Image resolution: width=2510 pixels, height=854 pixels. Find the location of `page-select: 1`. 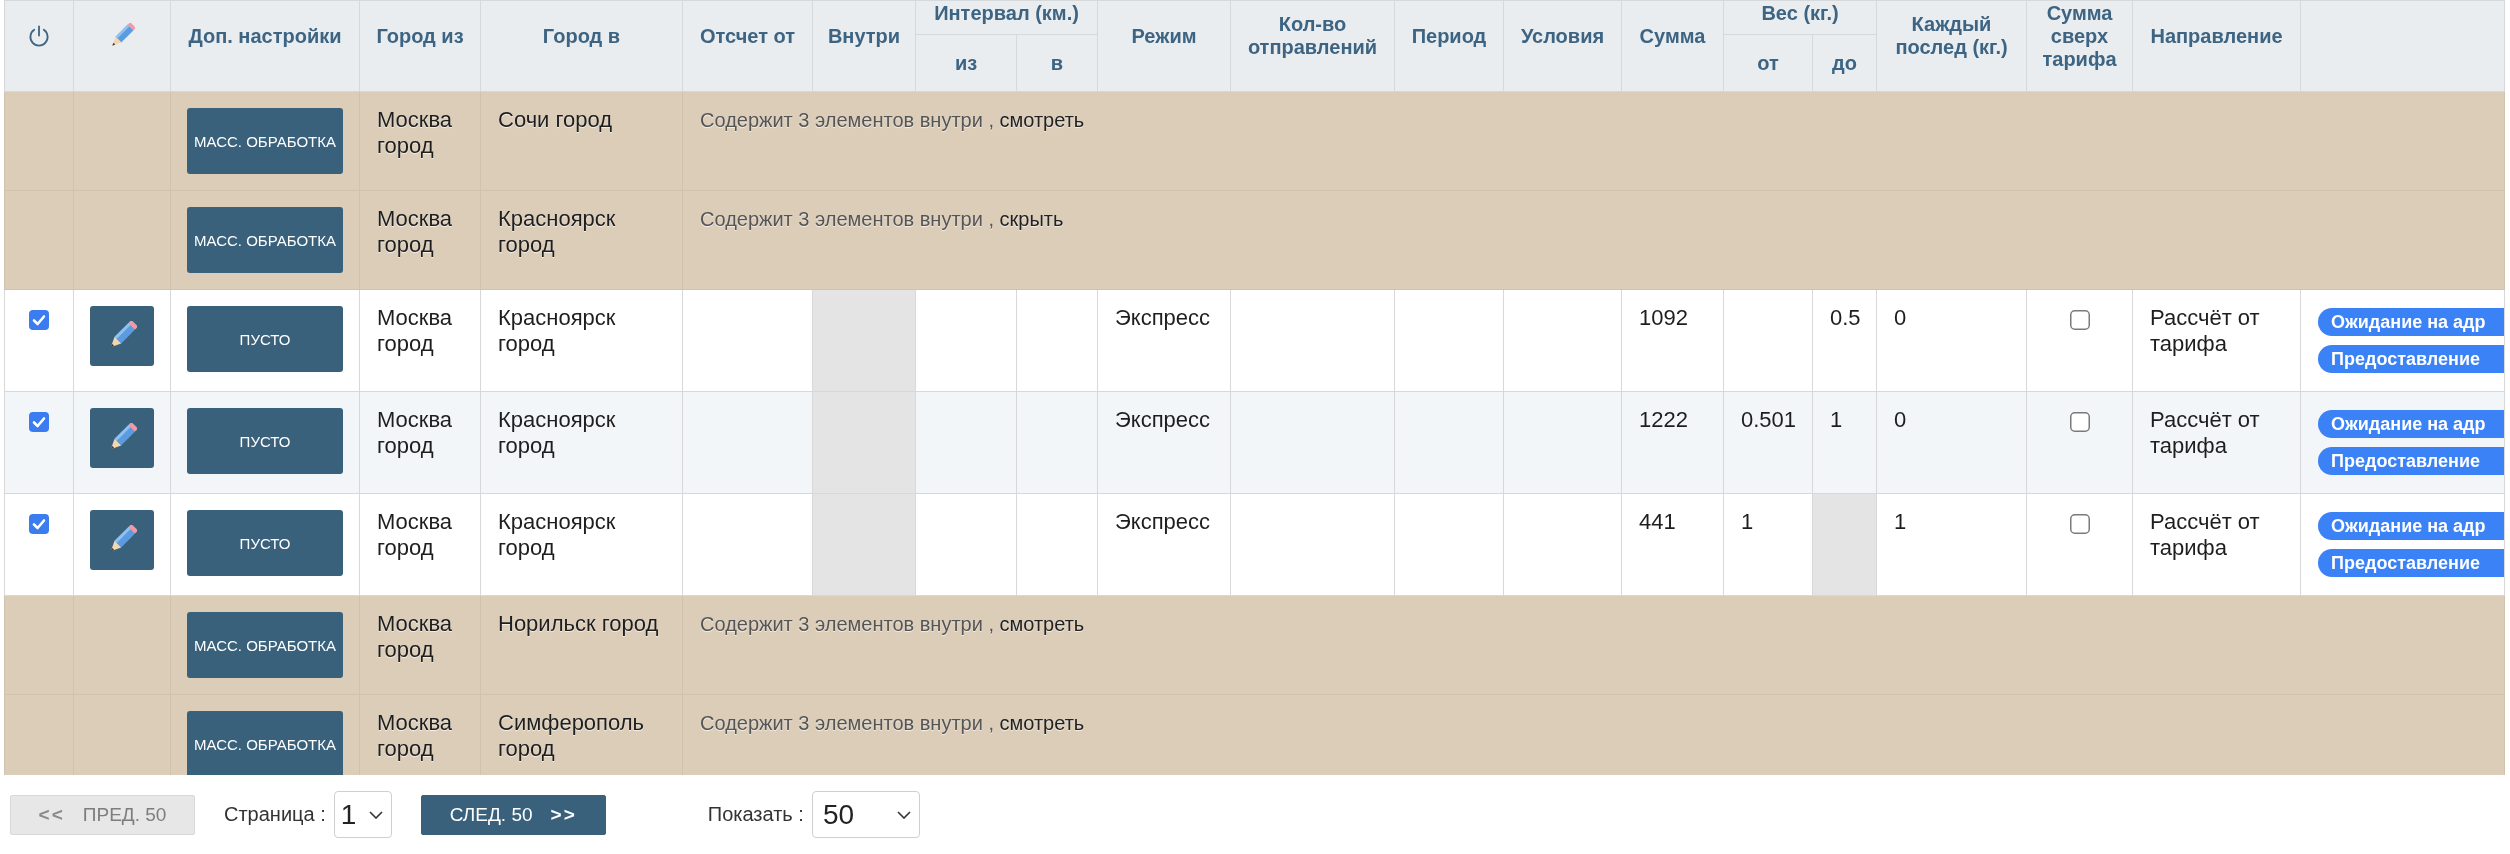

page-select: 1 is located at coordinates (362, 814).